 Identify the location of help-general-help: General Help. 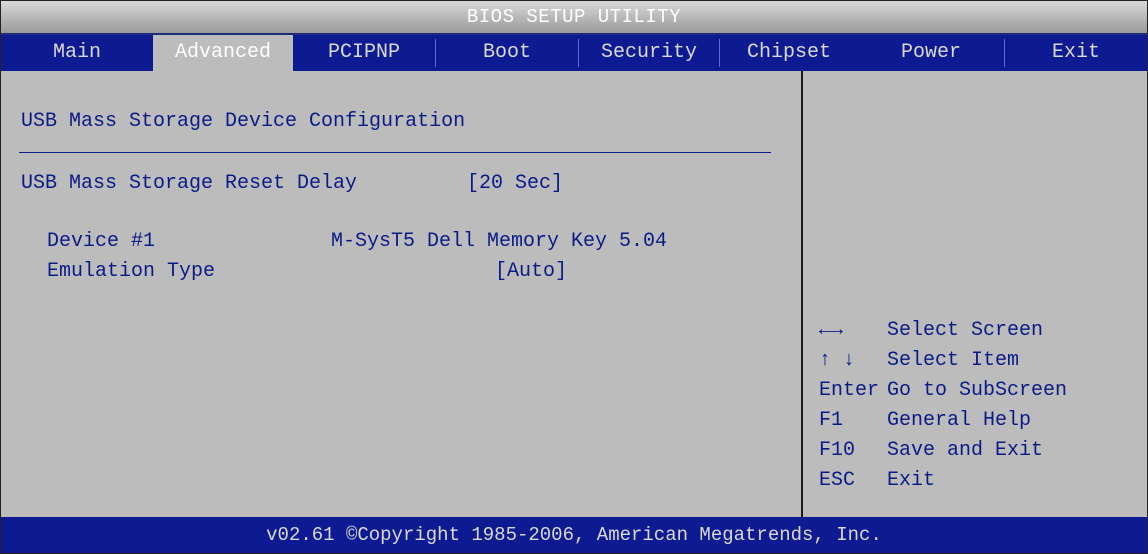
(959, 420).